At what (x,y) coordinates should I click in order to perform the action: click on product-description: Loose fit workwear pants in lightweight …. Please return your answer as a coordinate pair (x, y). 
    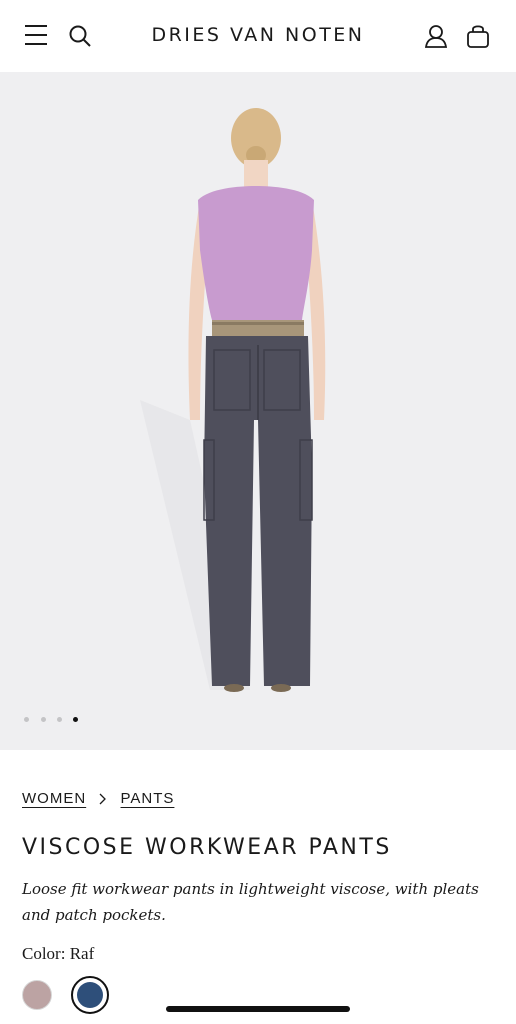
    Looking at the image, I should click on (250, 902).